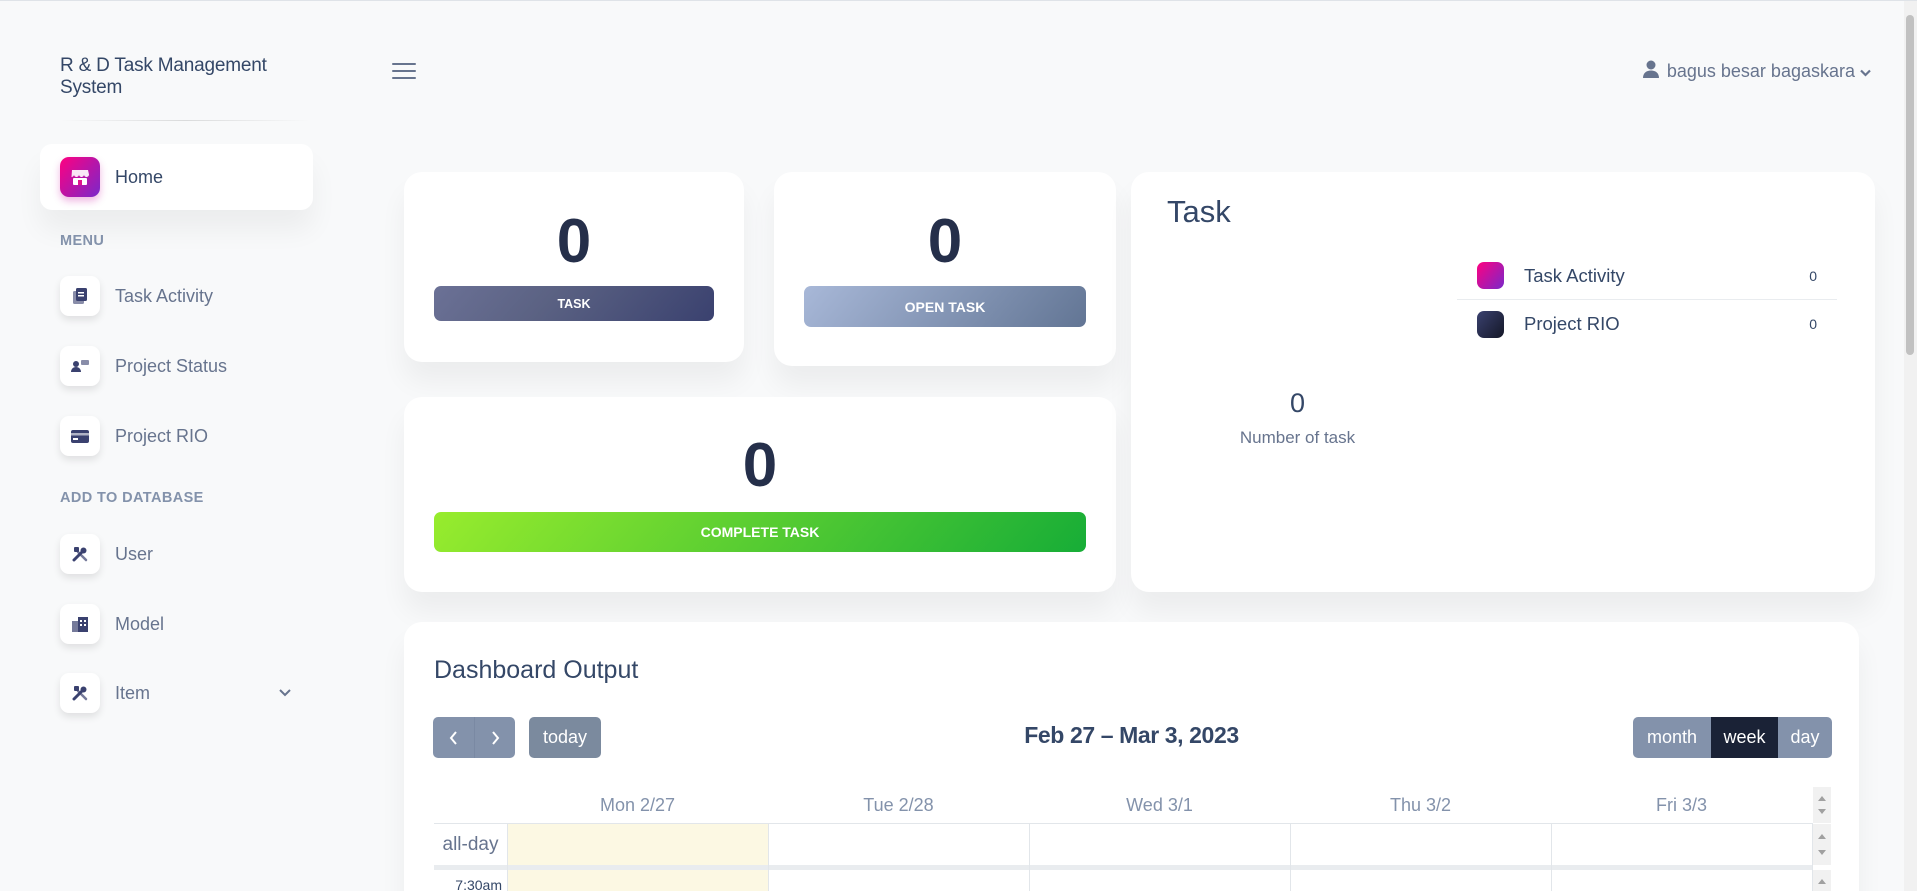 This screenshot has width=1917, height=891. What do you see at coordinates (80, 366) in the screenshot?
I see `user-card-icon` at bounding box center [80, 366].